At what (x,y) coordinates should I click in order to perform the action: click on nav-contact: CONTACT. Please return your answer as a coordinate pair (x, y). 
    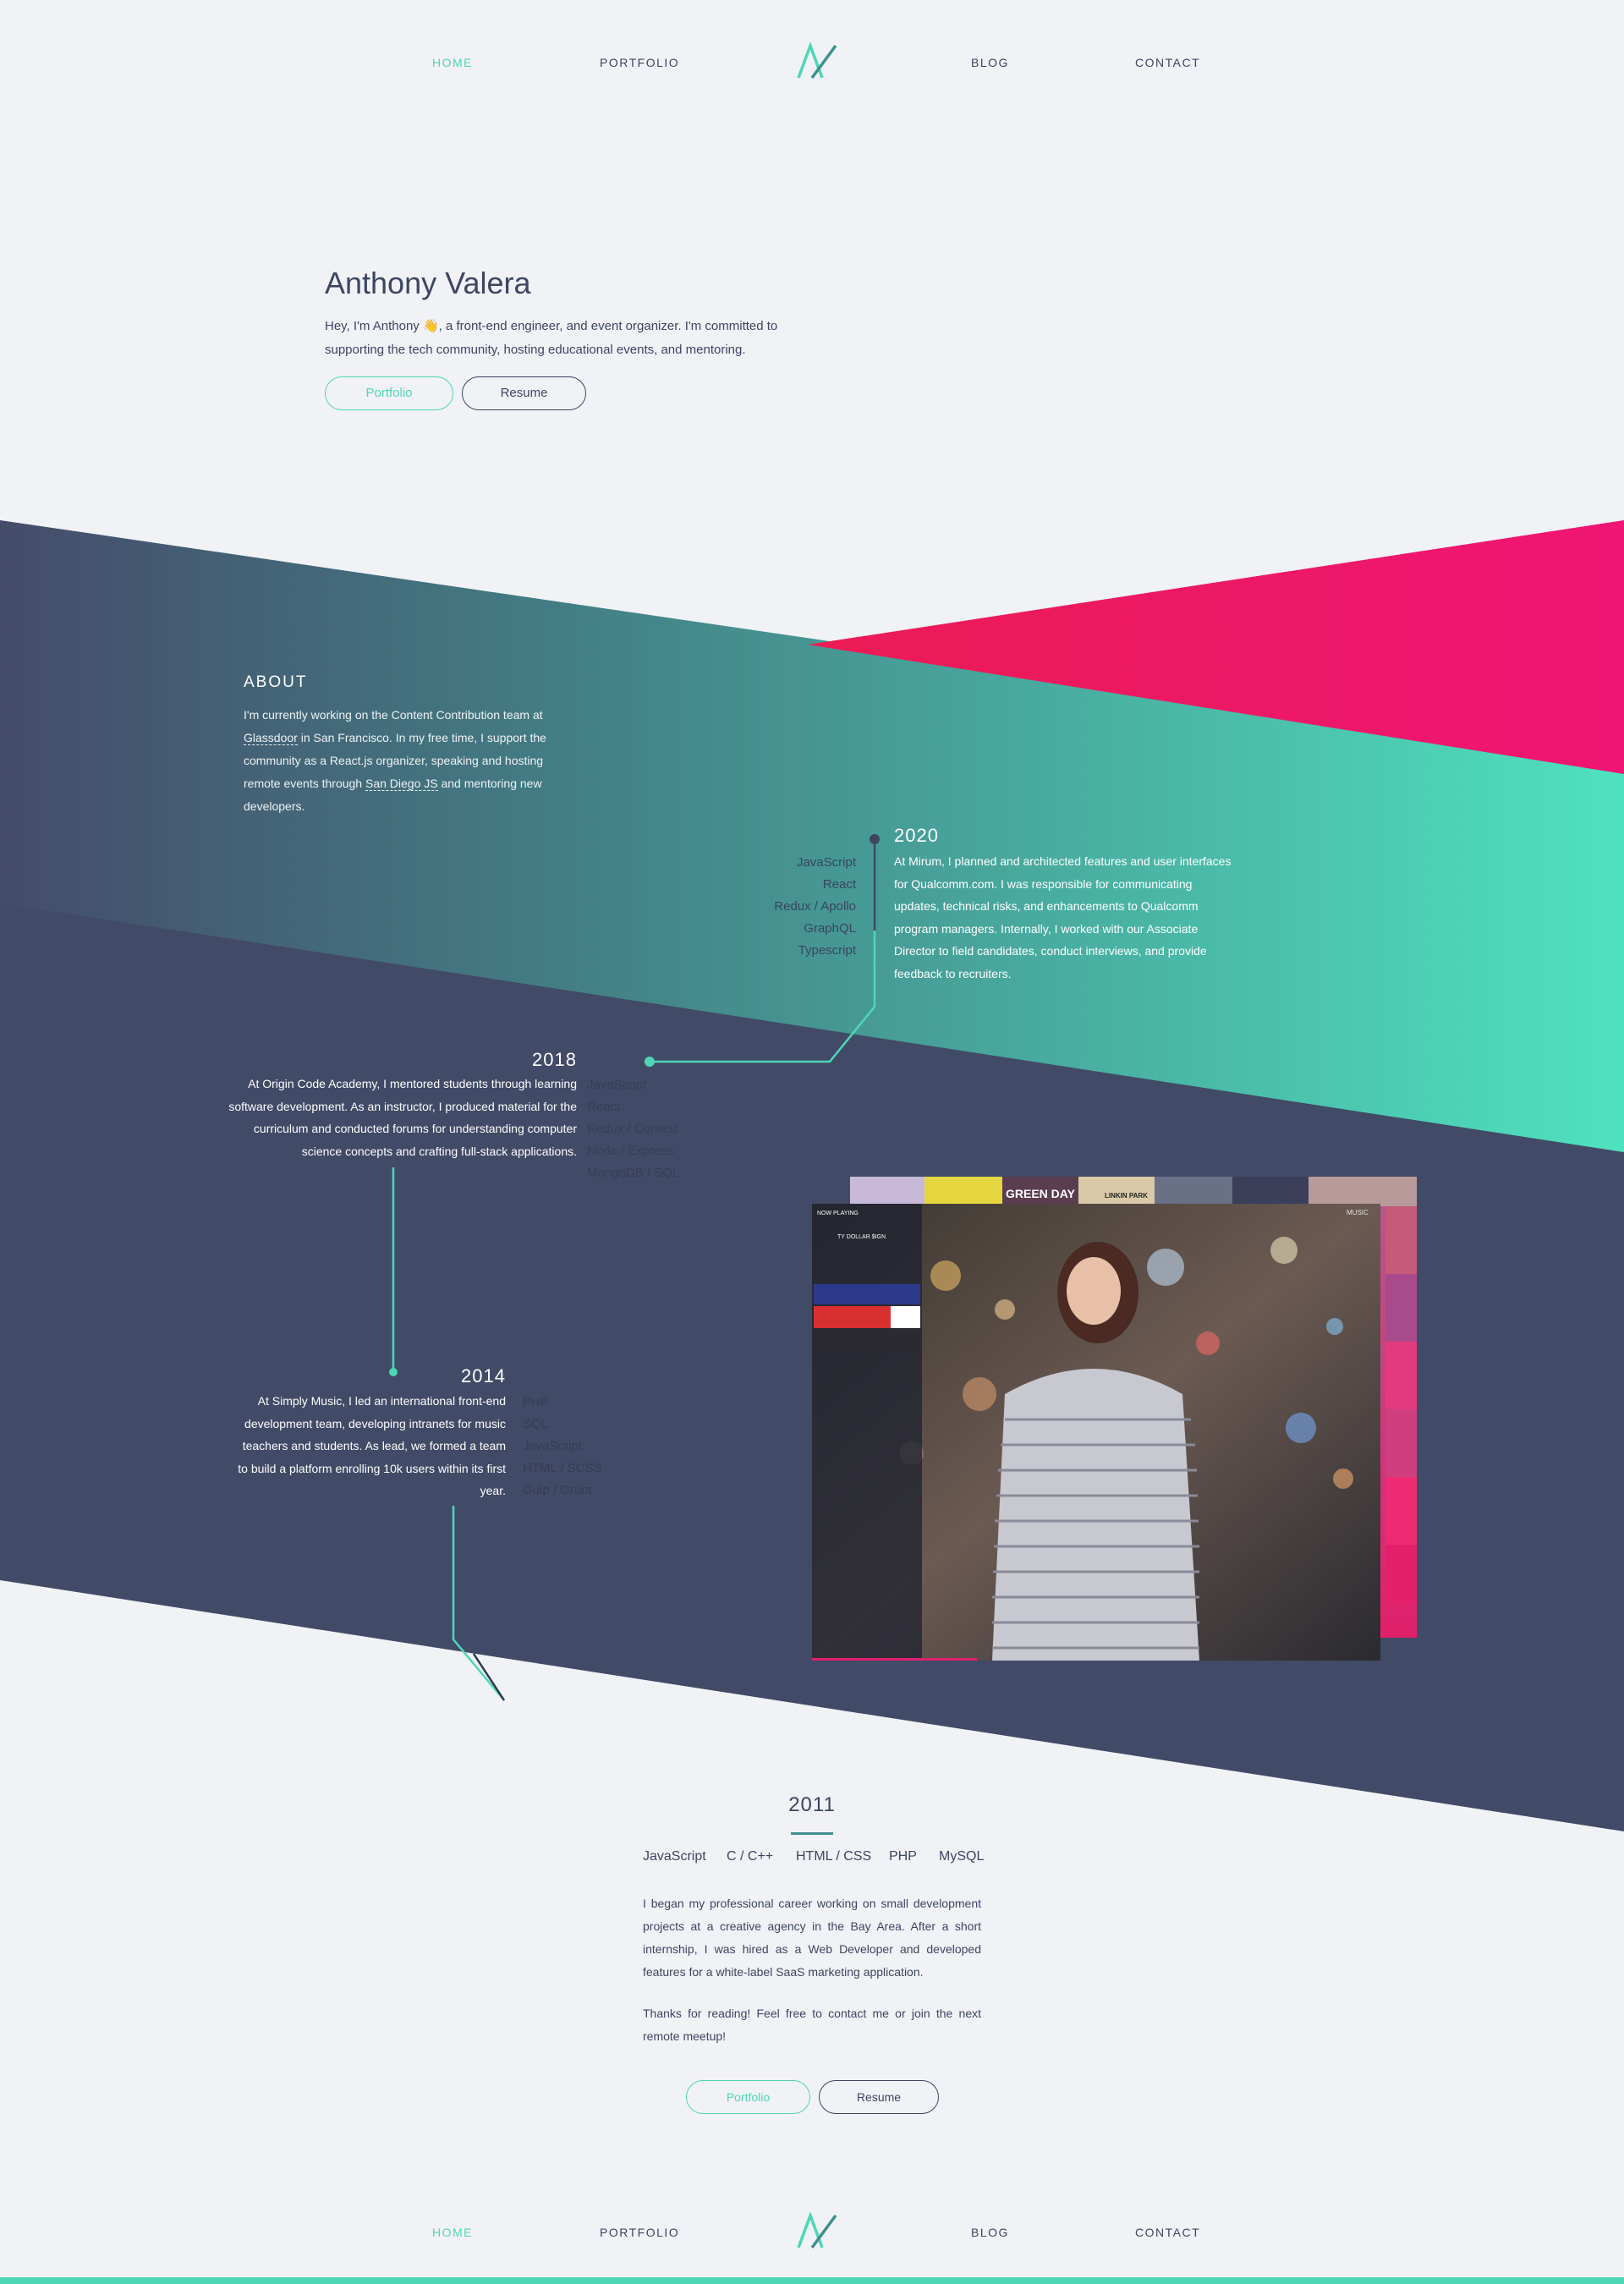
    Looking at the image, I should click on (1167, 62).